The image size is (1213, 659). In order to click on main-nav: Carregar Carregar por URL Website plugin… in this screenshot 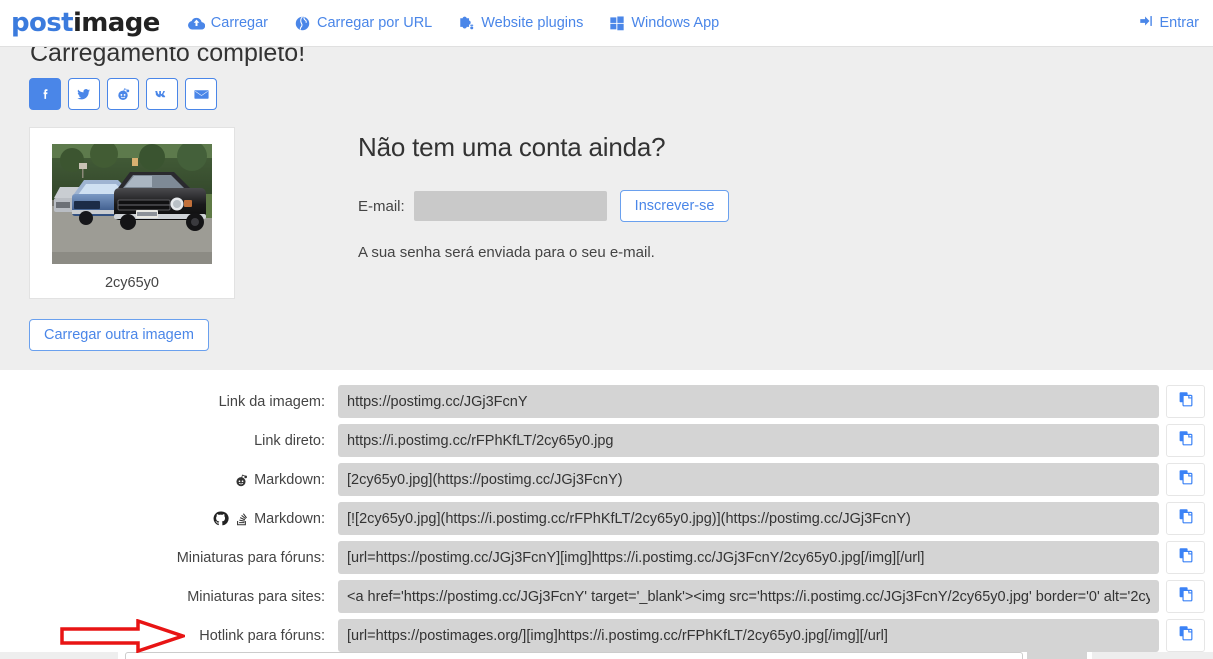, I will do `click(453, 23)`.